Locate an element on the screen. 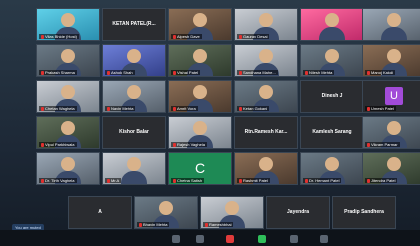  participant-name: Dinesh J is located at coordinates (332, 96).